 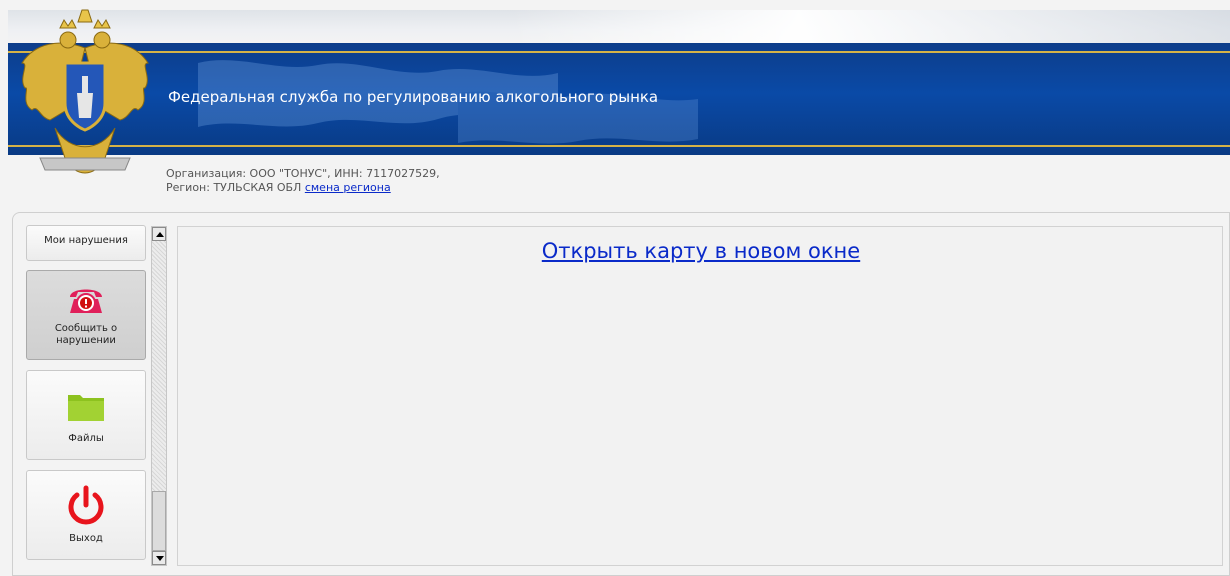 What do you see at coordinates (86, 315) in the screenshot?
I see `sidebar-item-report-violation: Сообщить о нарушении` at bounding box center [86, 315].